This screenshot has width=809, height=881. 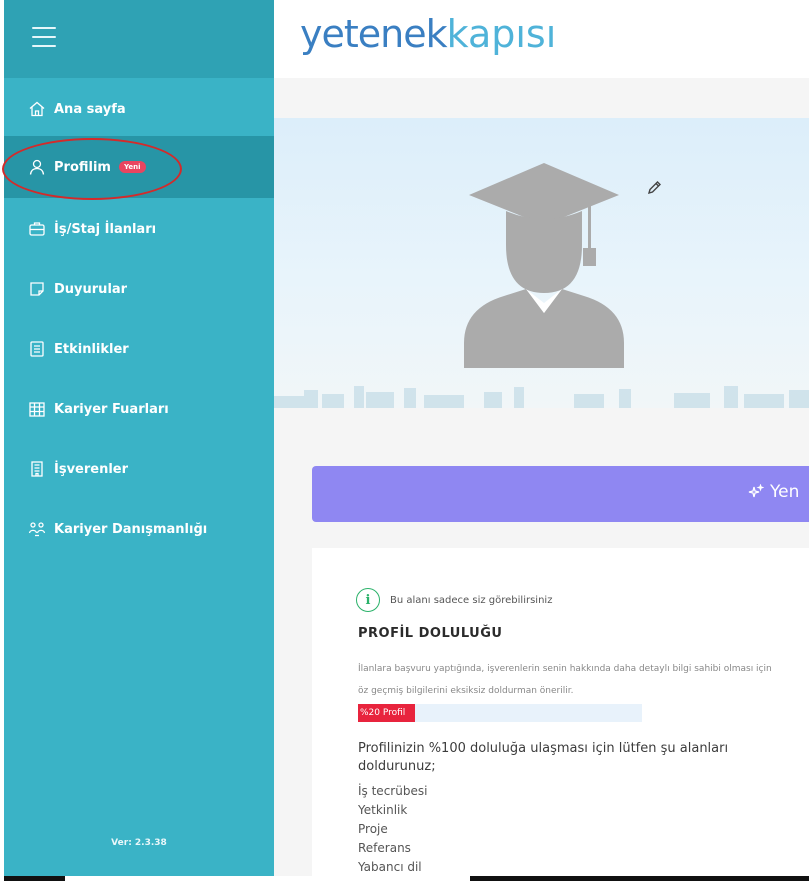 I want to click on edit-pencil-icon, so click(x=654, y=188).